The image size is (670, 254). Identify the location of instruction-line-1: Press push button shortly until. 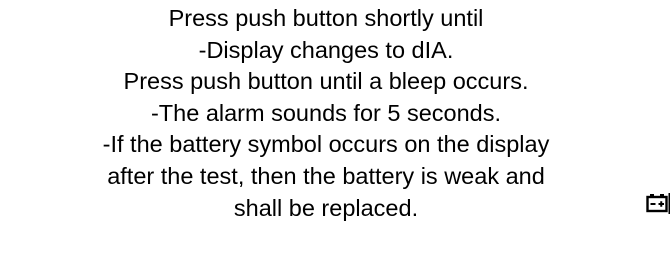
(326, 18).